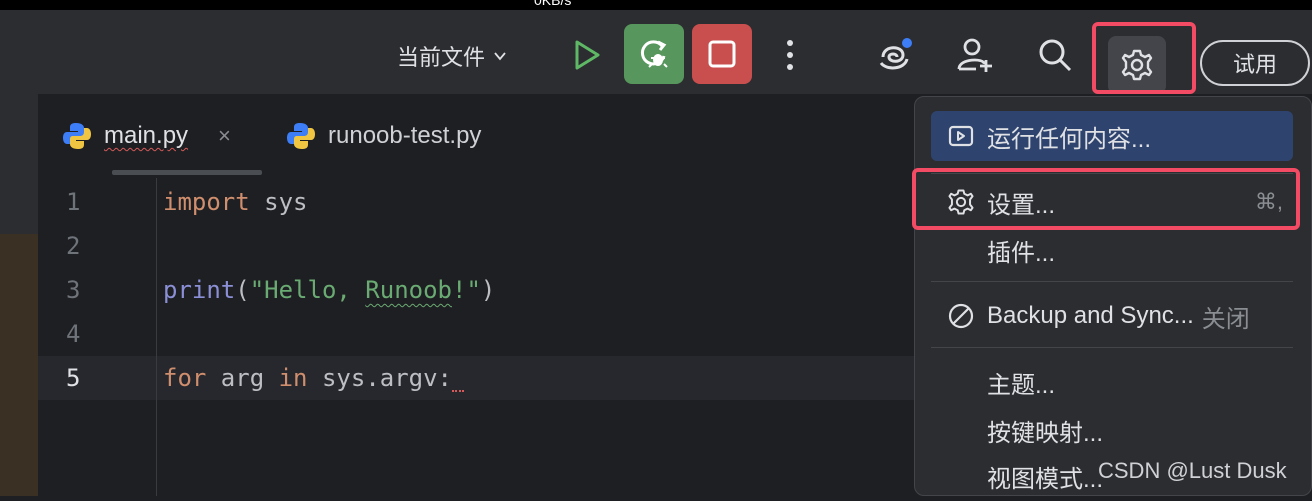  I want to click on ai-assistant-icon, so click(895, 54).